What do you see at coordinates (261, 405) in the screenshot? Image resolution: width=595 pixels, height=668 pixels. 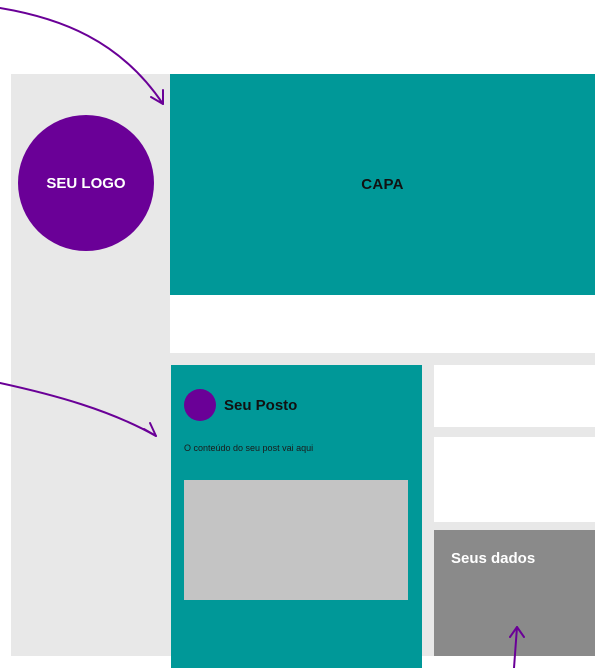 I see `post-title: Seu Posto` at bounding box center [261, 405].